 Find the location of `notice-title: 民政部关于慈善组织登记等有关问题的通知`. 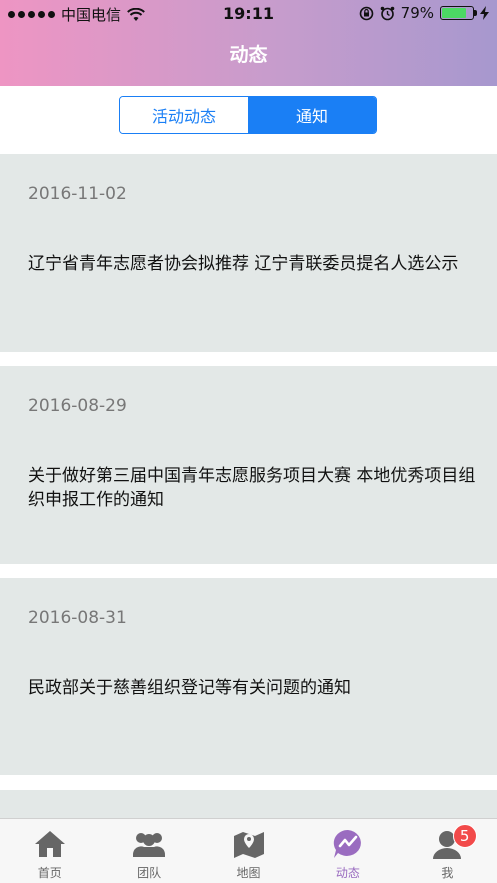

notice-title: 民政部关于慈善组织登记等有关问题的通知 is located at coordinates (189, 688).